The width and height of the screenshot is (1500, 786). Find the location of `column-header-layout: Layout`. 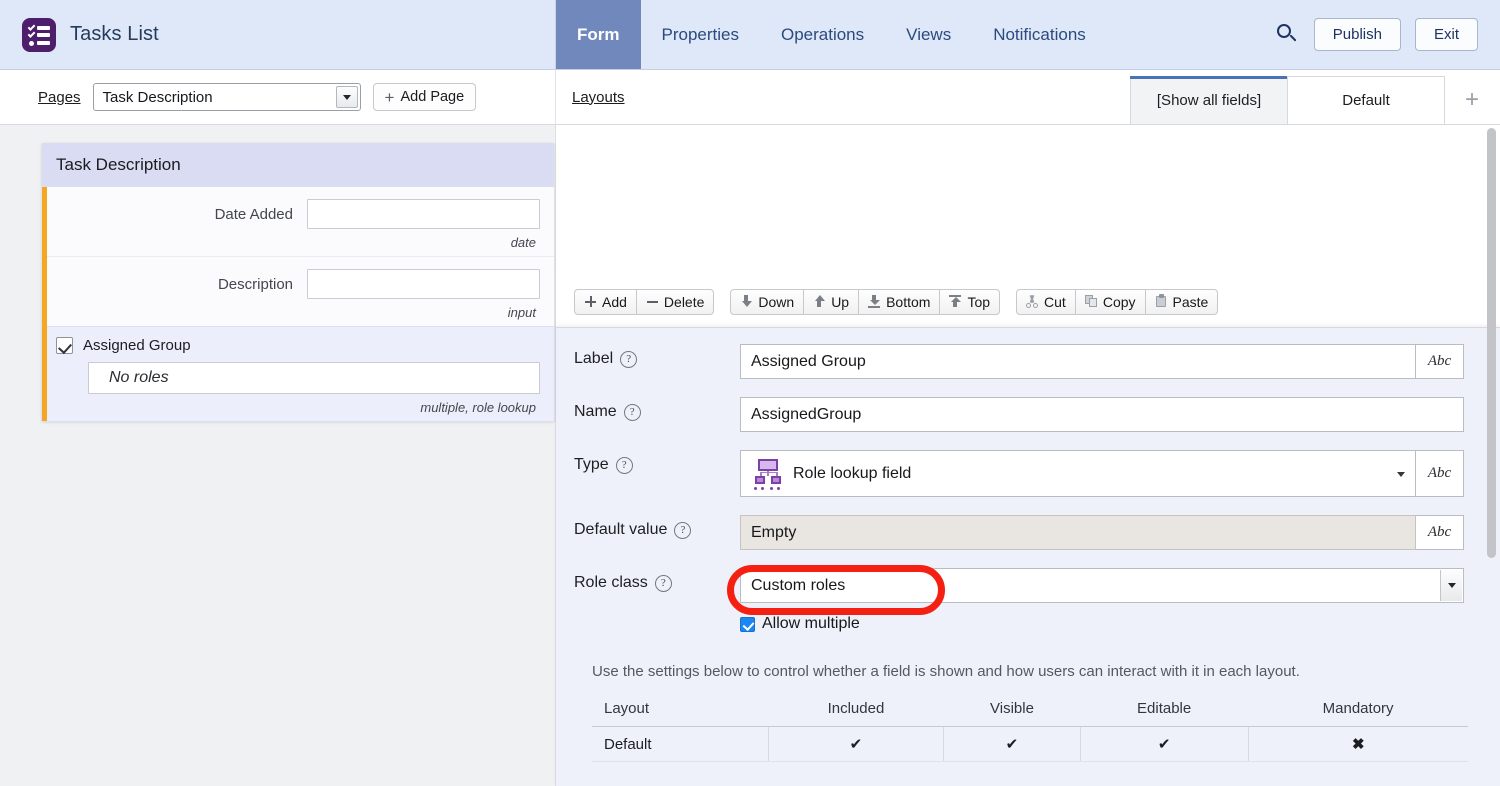

column-header-layout: Layout is located at coordinates (680, 710).